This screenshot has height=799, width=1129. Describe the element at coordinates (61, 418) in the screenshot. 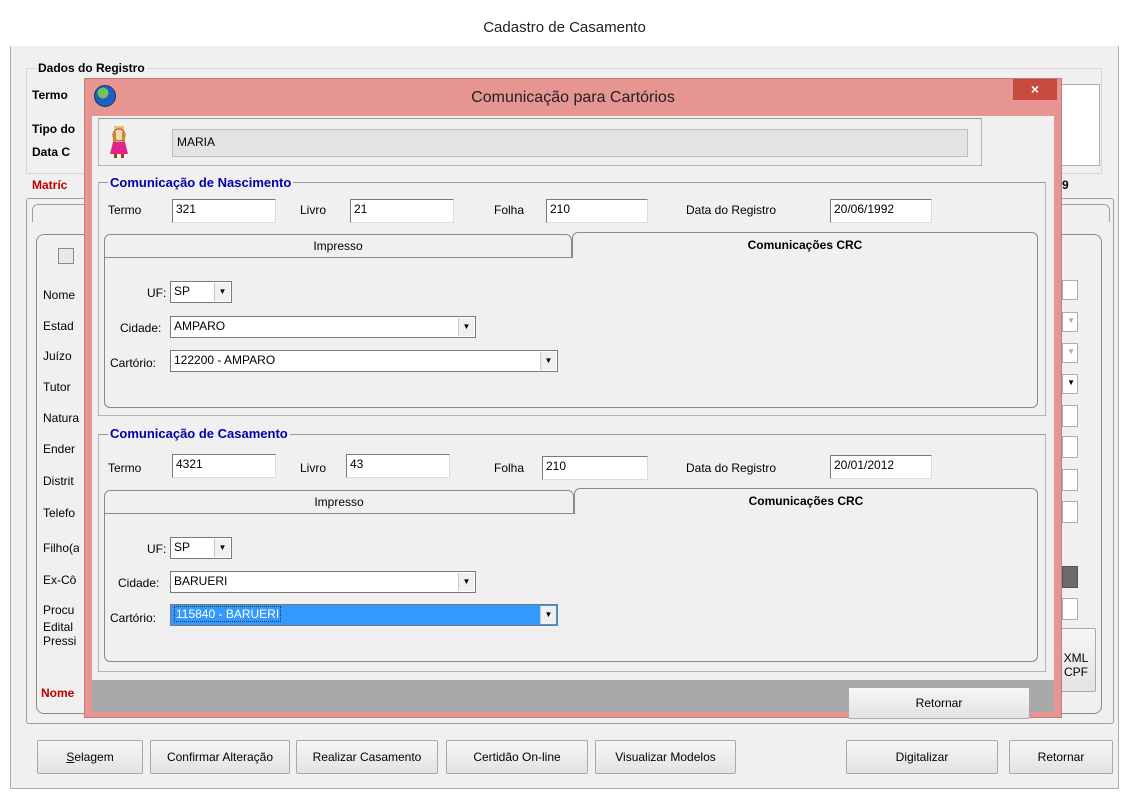

I see `side-label-naturalidade: Natura` at that location.